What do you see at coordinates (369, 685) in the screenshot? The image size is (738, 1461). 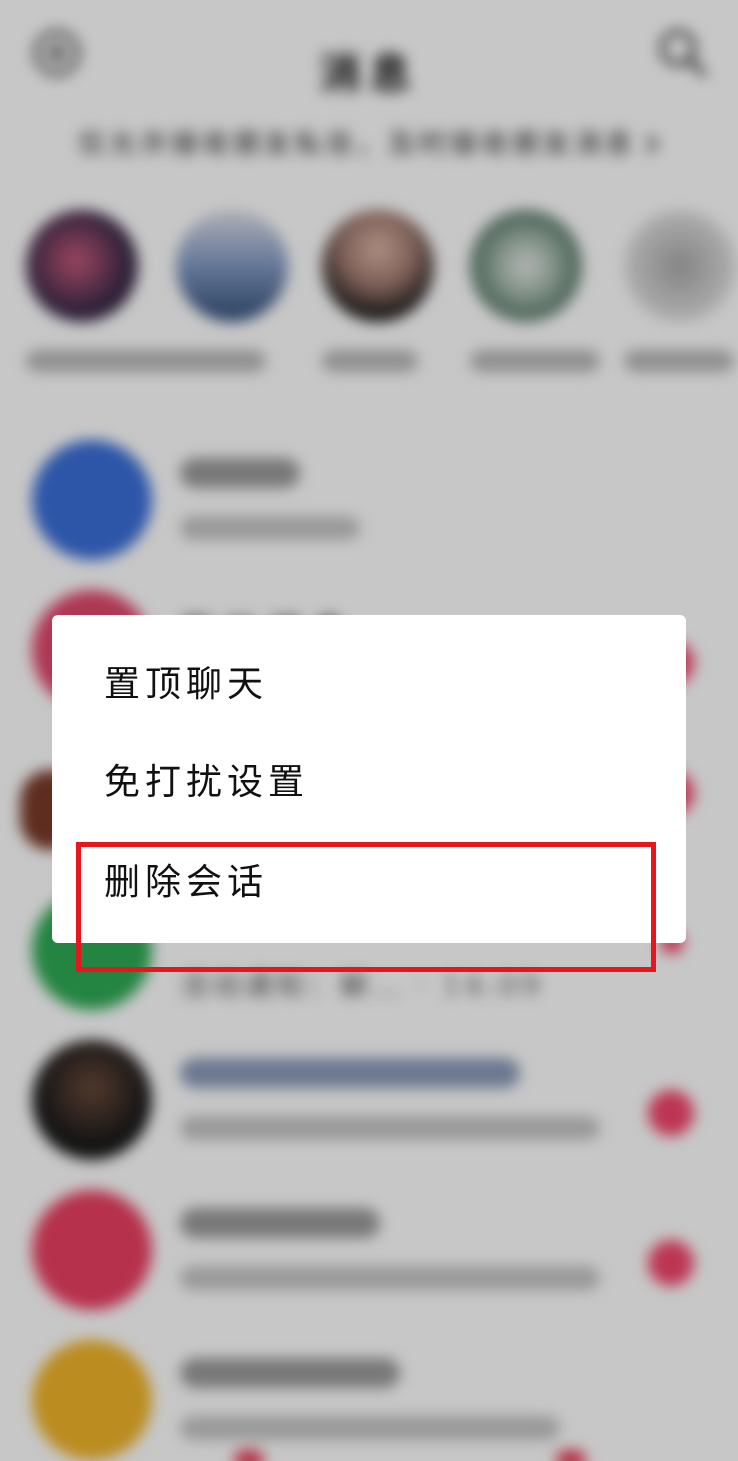 I see `menu-item-pin-chat: 置顶聊天` at bounding box center [369, 685].